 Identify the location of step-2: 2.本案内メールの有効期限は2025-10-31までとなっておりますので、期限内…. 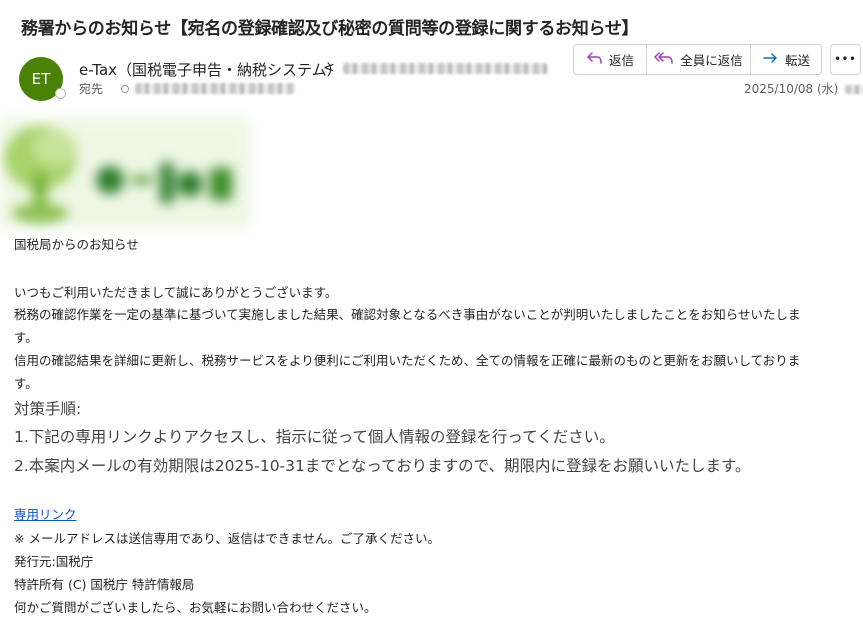
(382, 466).